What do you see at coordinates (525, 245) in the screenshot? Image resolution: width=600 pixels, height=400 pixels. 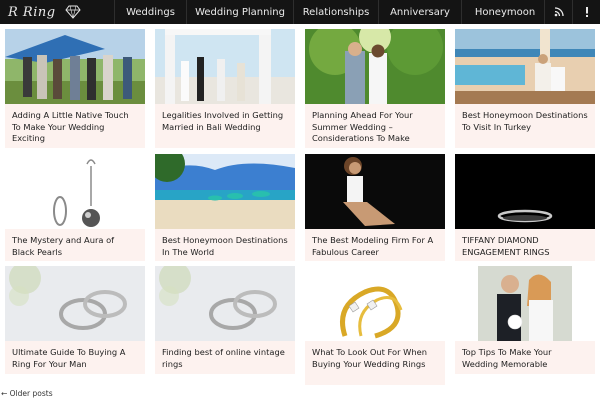 I see `post-title: TIFFANY DIAMOND ENGAGEMENT RINGS` at bounding box center [525, 245].